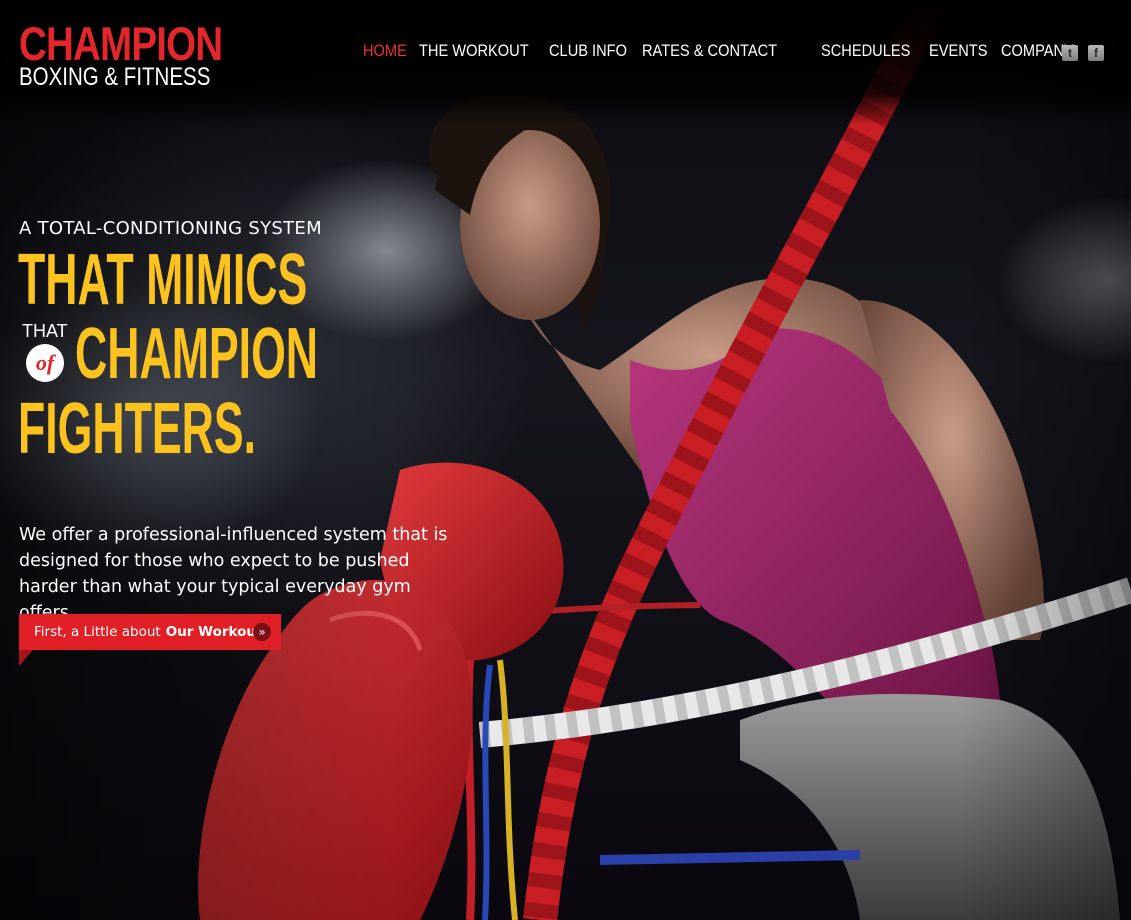 The height and width of the screenshot is (920, 1131). I want to click on our-workout-button: First, a Little about Our Workout », so click(150, 632).